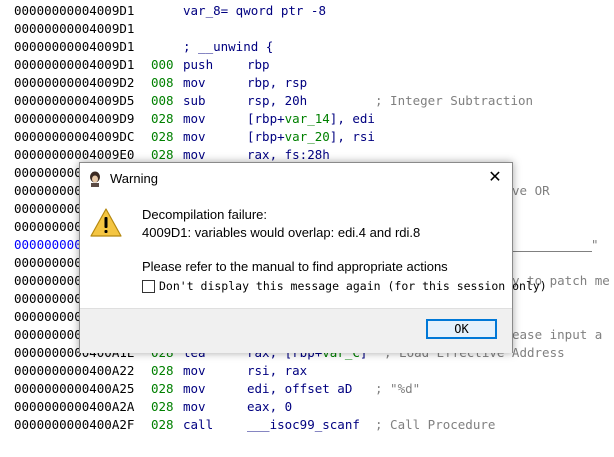  I want to click on listing-row: 00000000004009D9 028 mov [rbp+var_14], edi, so click(307, 119).